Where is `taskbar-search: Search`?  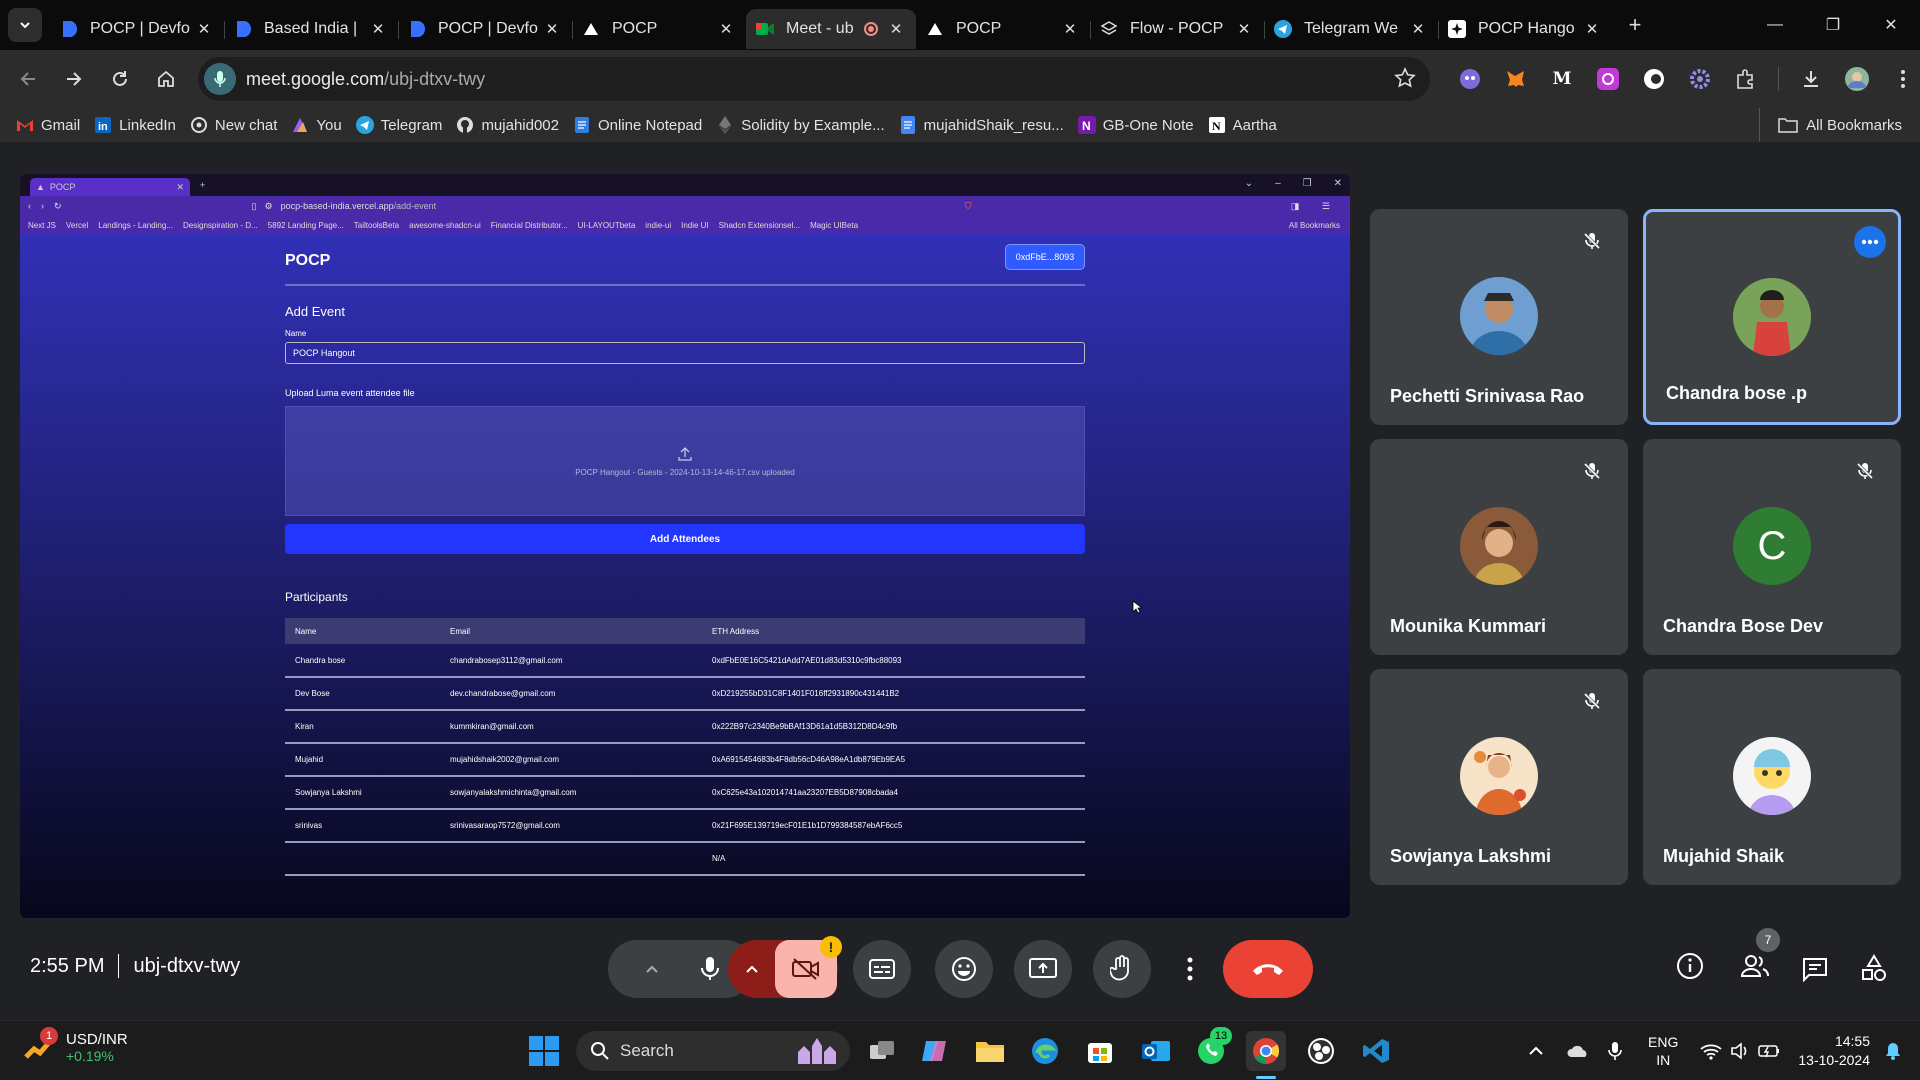
taskbar-search: Search is located at coordinates (713, 1051).